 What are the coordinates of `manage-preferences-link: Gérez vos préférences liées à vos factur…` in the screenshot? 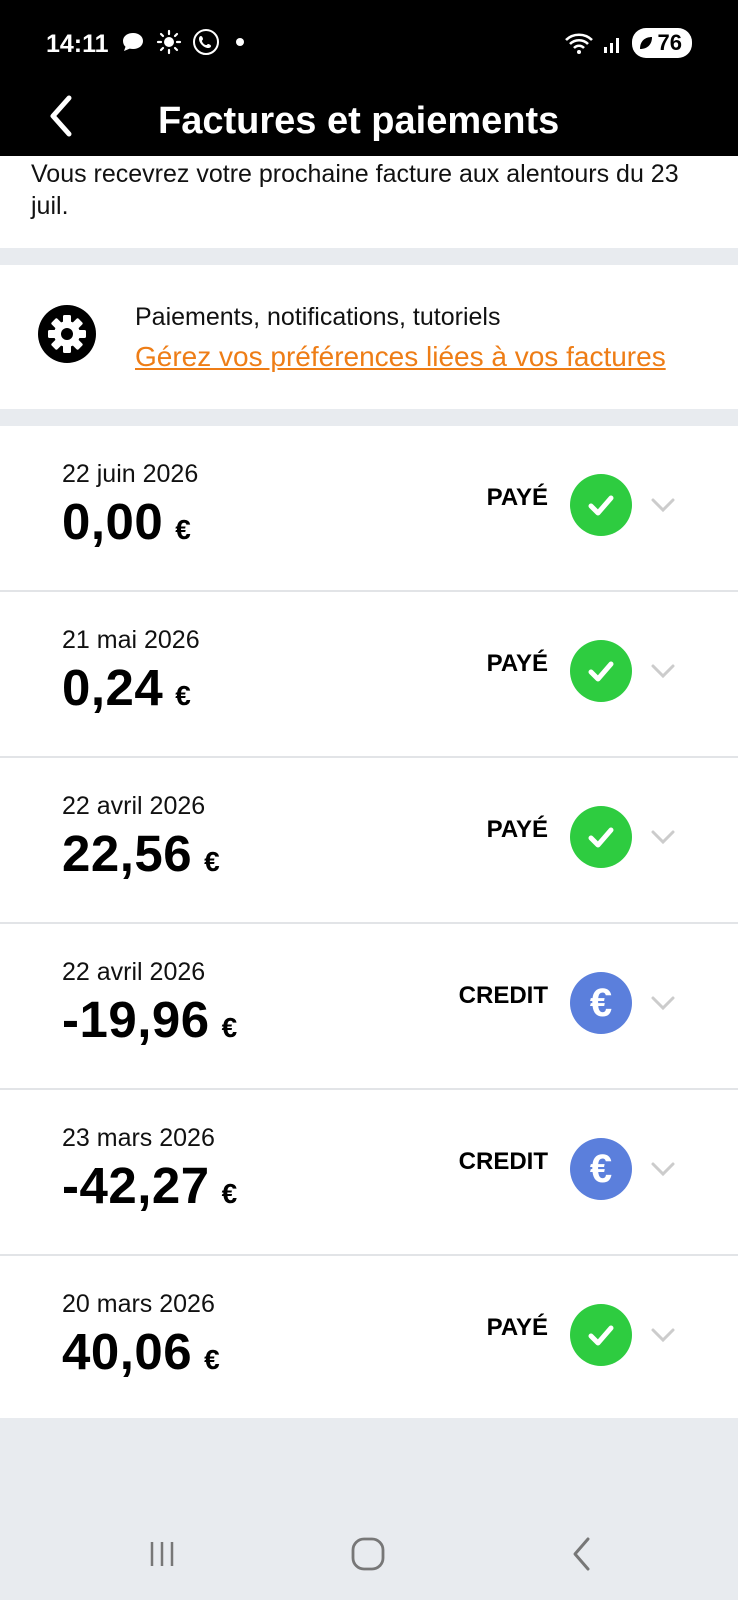 It's located at (400, 357).